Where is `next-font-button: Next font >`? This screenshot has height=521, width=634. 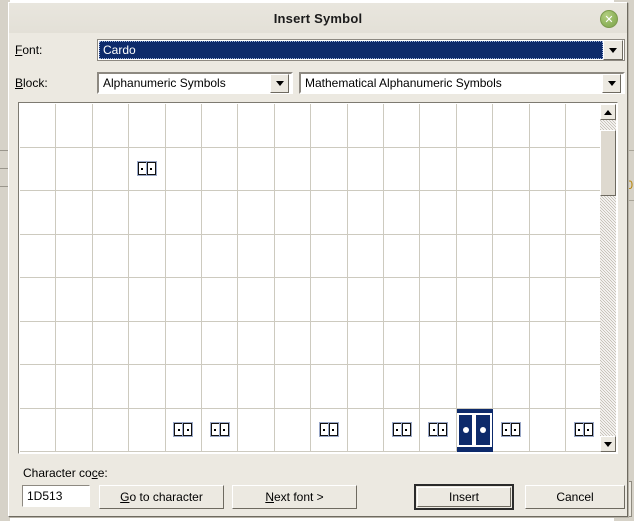
next-font-button: Next font > is located at coordinates (294, 497).